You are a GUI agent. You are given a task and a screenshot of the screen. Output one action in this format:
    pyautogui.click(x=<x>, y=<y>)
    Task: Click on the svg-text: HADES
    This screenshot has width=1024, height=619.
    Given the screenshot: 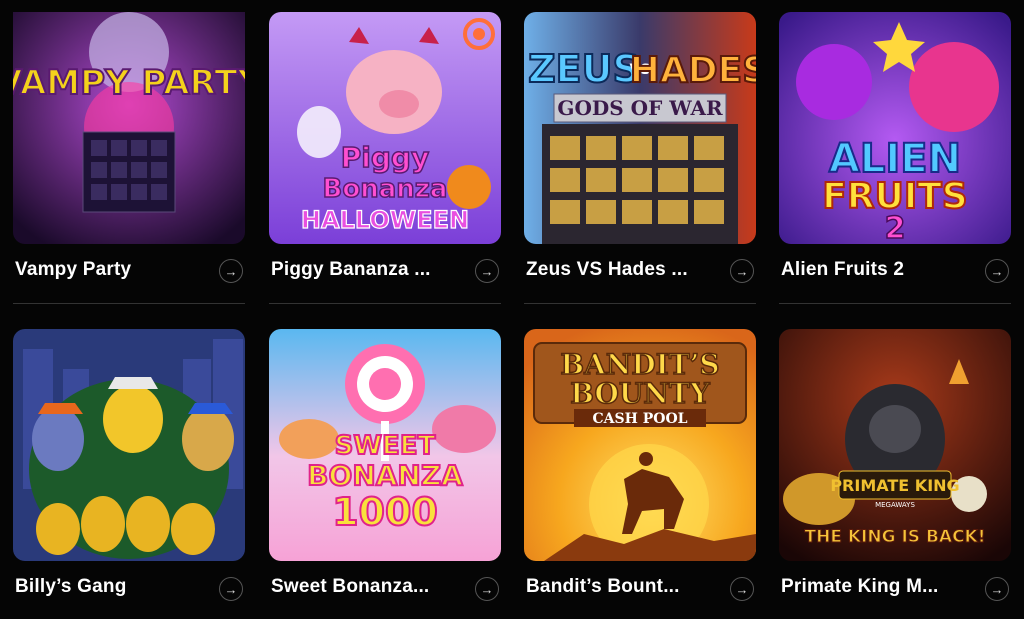 What is the action you would take?
    pyautogui.click(x=693, y=70)
    